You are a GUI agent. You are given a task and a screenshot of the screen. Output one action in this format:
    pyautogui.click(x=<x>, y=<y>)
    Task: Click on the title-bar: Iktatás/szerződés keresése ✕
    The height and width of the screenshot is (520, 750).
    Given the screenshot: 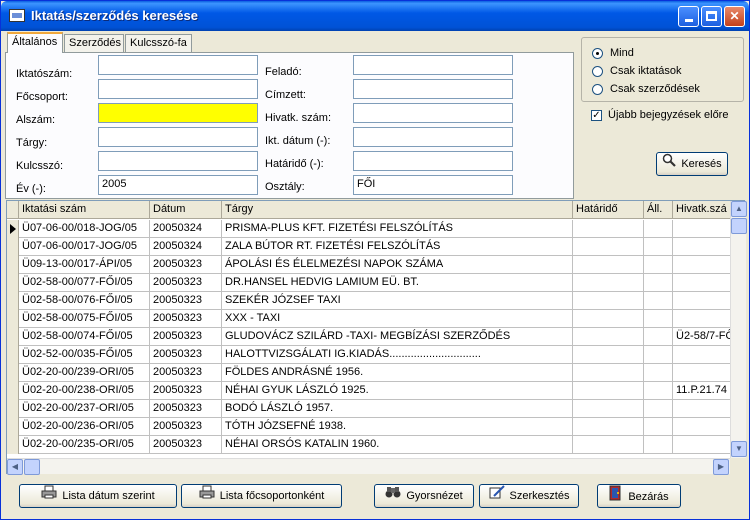 What is the action you would take?
    pyautogui.click(x=375, y=16)
    